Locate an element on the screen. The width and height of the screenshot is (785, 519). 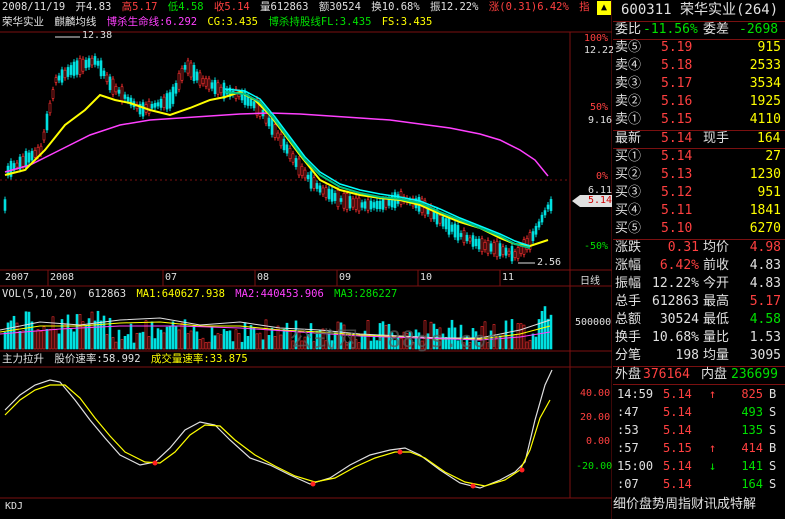
sell-label: 卖① is located at coordinates (628, 119).